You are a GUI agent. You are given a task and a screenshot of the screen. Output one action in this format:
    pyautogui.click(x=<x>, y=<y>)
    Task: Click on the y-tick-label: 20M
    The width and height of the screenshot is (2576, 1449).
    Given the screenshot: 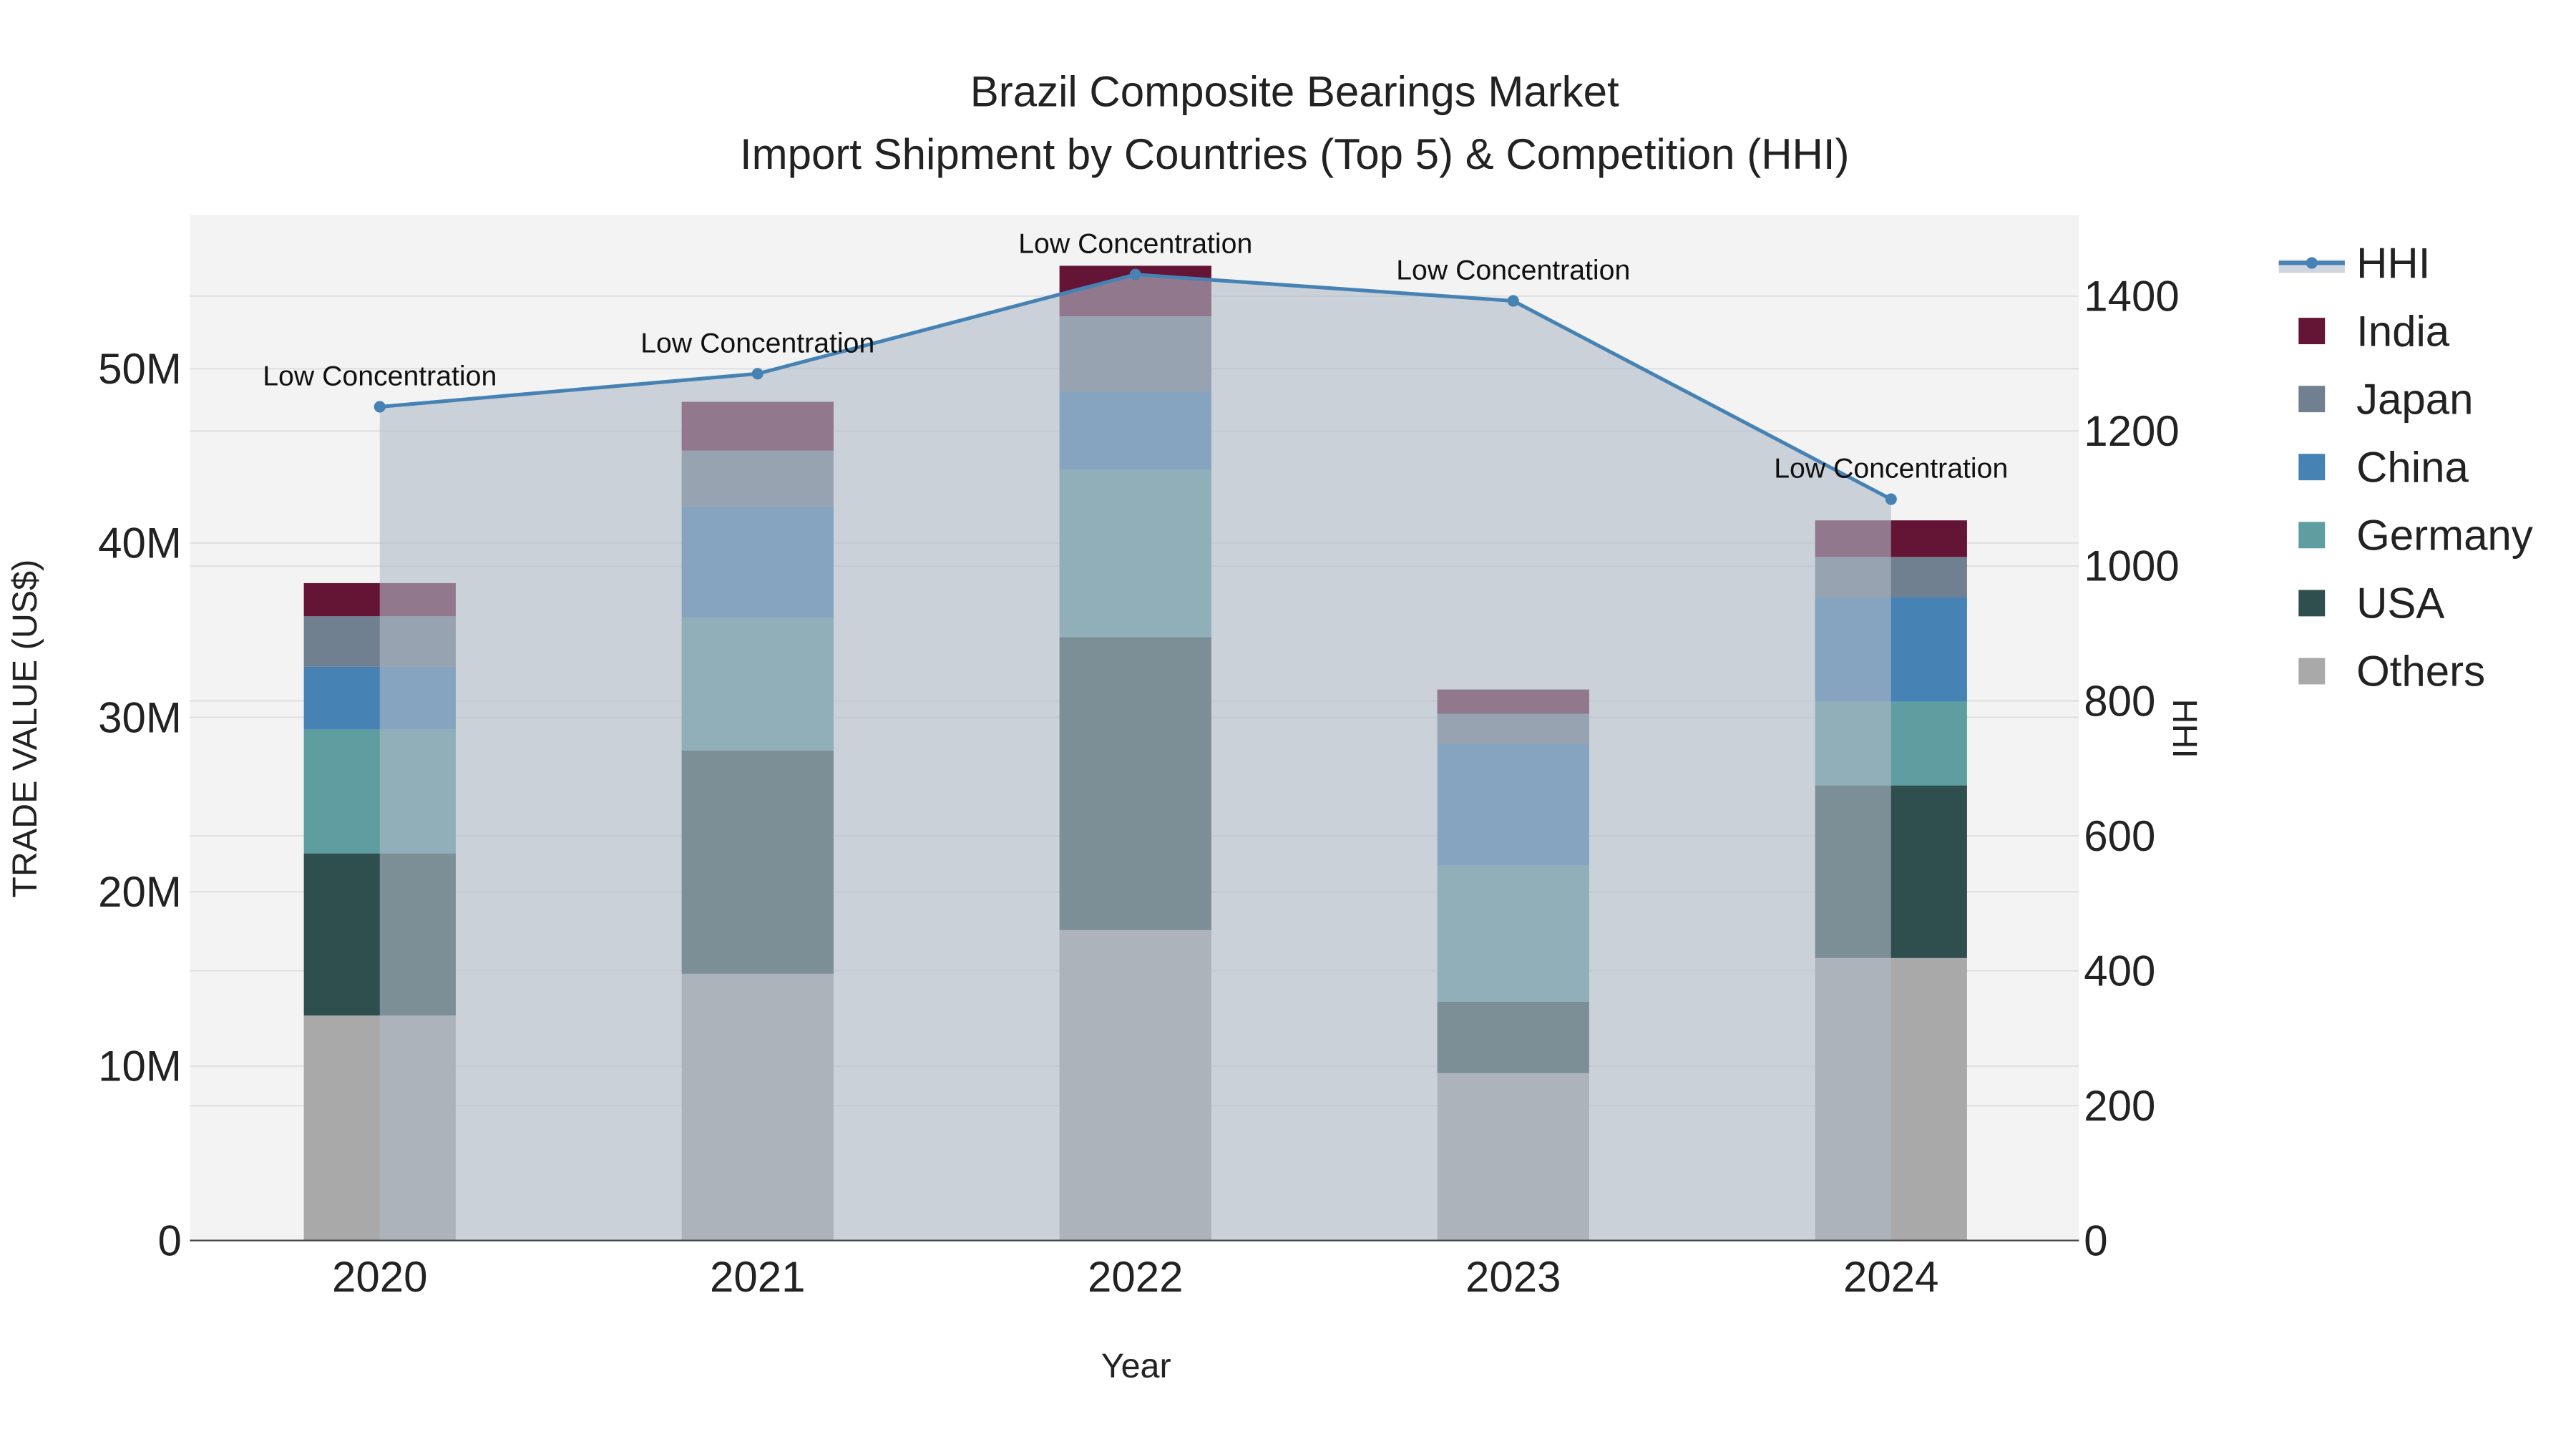 What is the action you would take?
    pyautogui.click(x=140, y=892)
    